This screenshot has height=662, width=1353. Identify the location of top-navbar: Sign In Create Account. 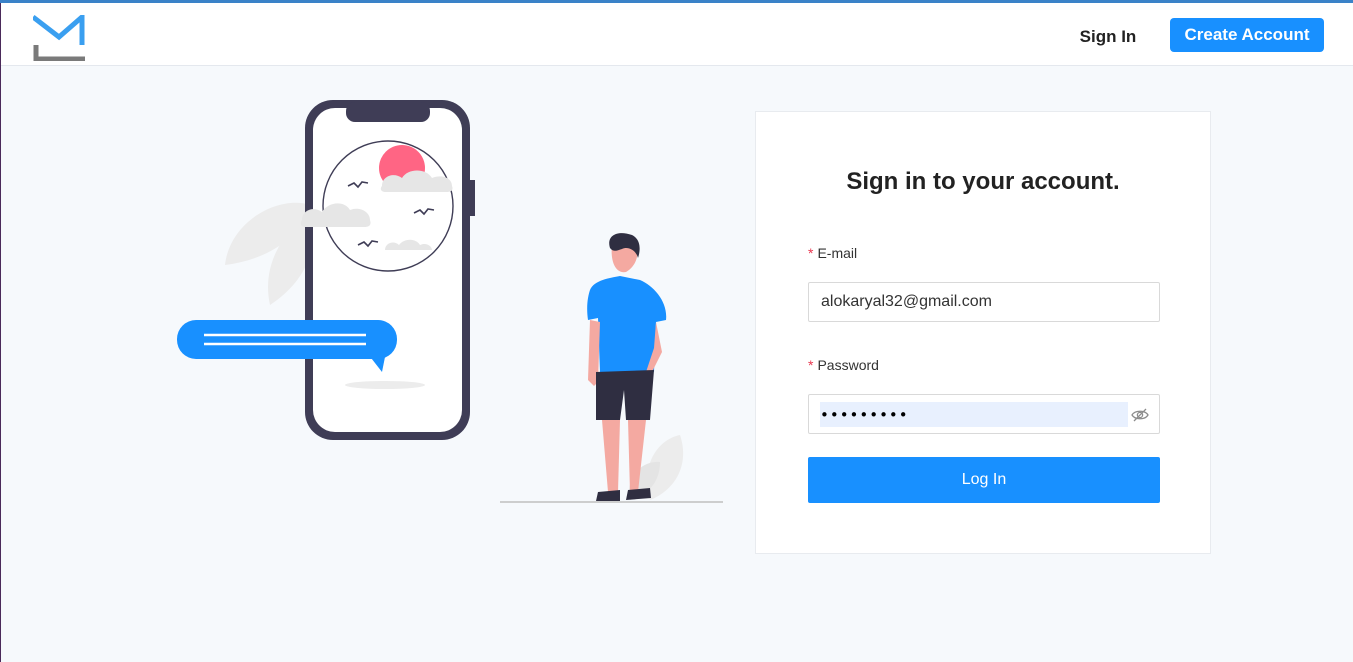
(677, 34).